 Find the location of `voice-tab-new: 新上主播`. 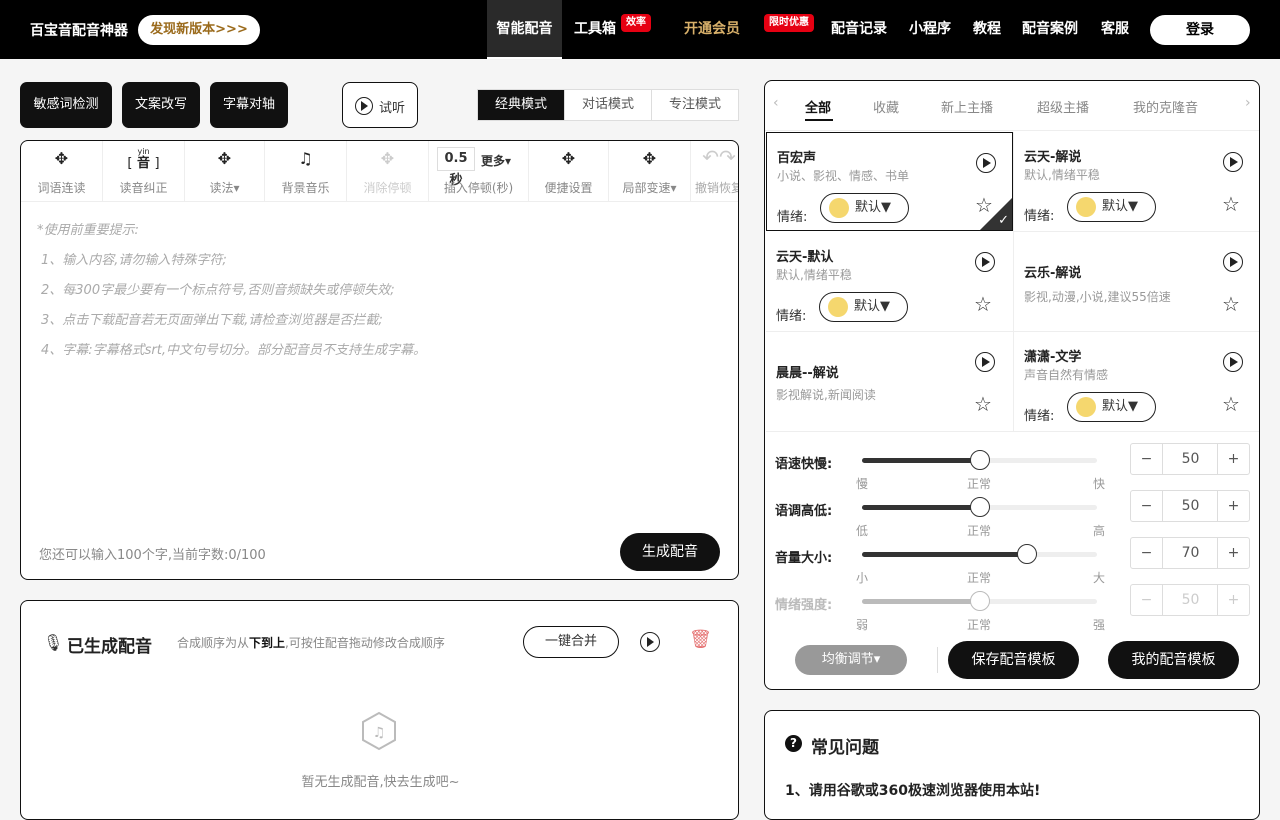

voice-tab-new: 新上主播 is located at coordinates (967, 106).